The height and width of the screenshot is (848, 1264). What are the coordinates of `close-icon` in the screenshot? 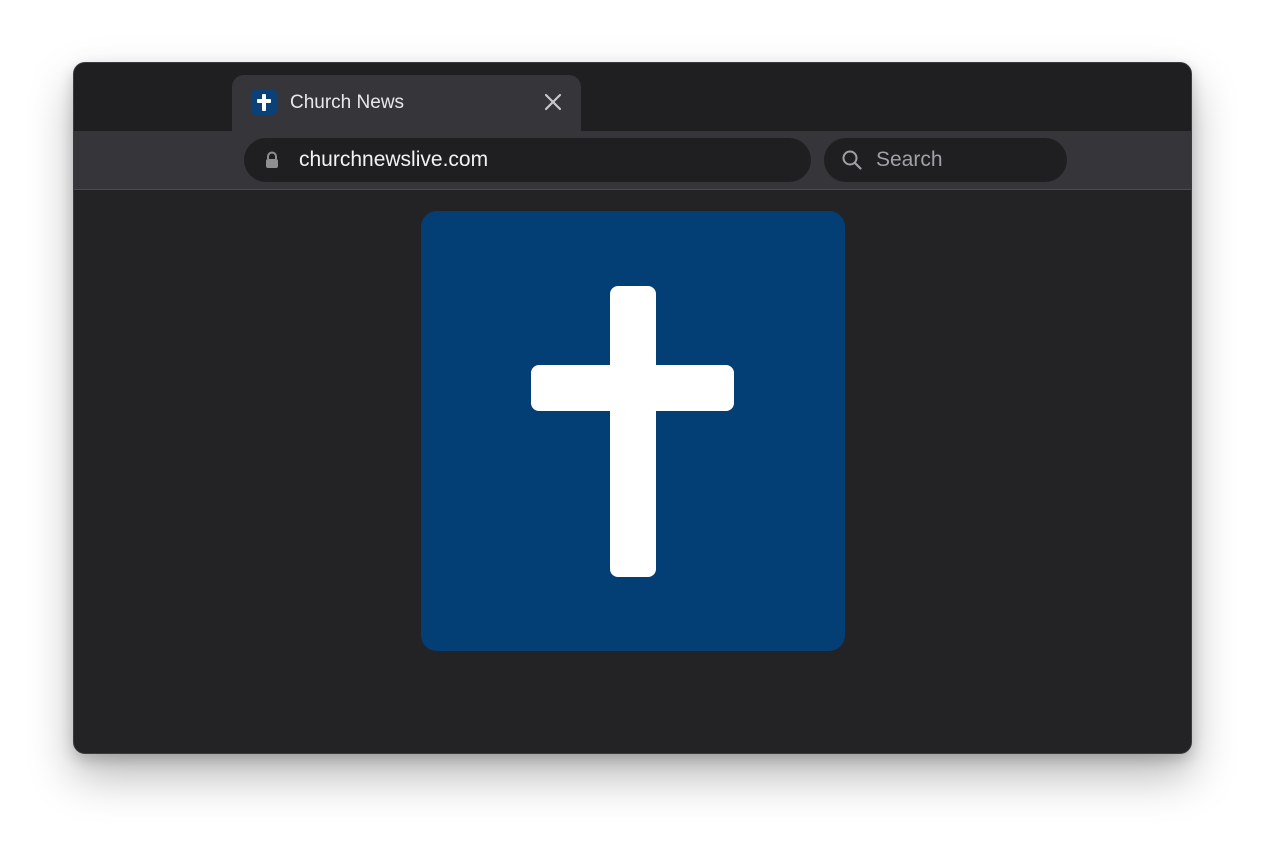 It's located at (553, 102).